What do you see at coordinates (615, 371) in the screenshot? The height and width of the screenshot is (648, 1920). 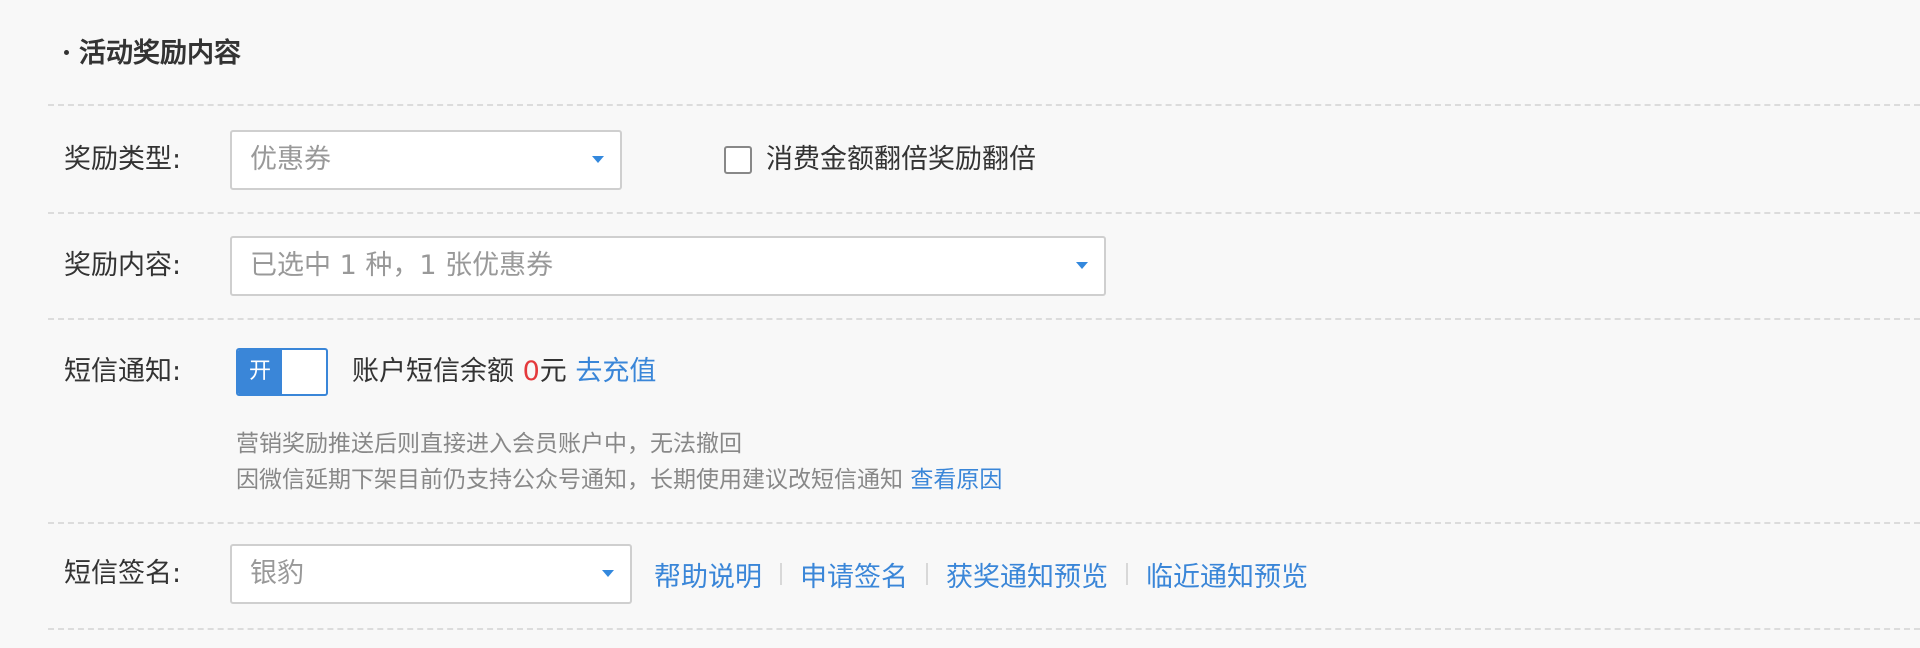 I see `recharge-link: 去充值` at bounding box center [615, 371].